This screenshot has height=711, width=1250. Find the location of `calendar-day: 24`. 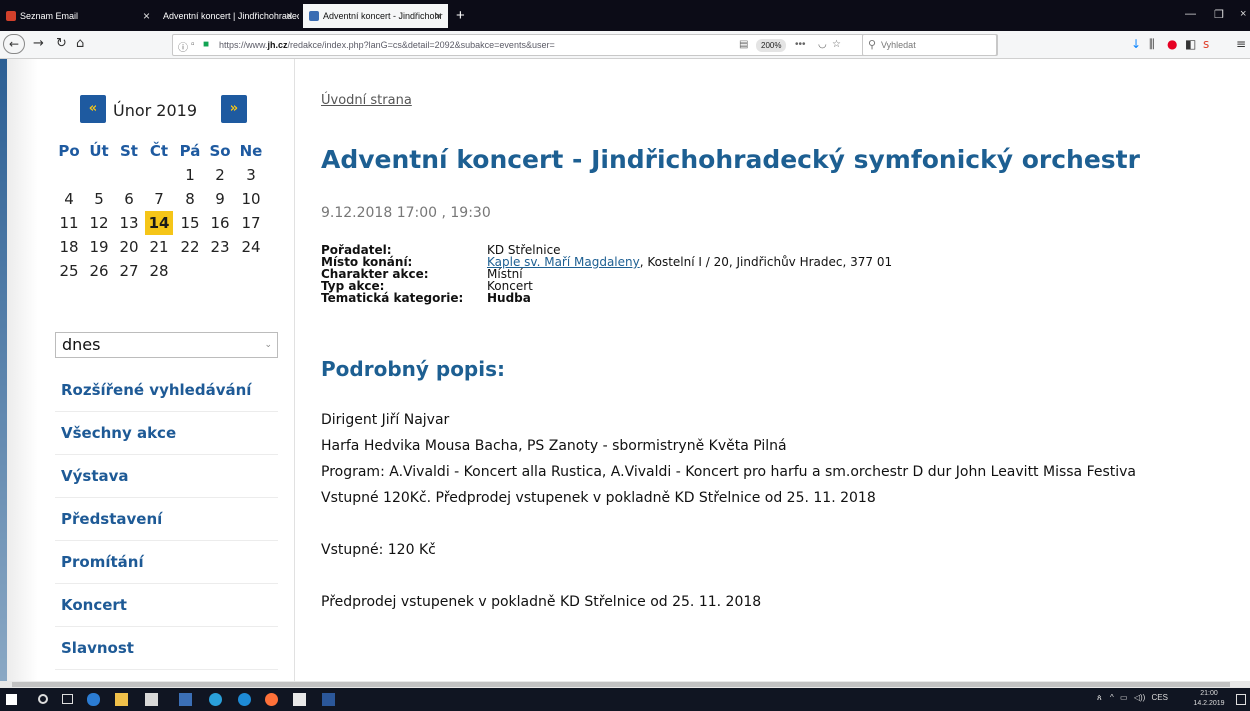

calendar-day: 24 is located at coordinates (251, 247).